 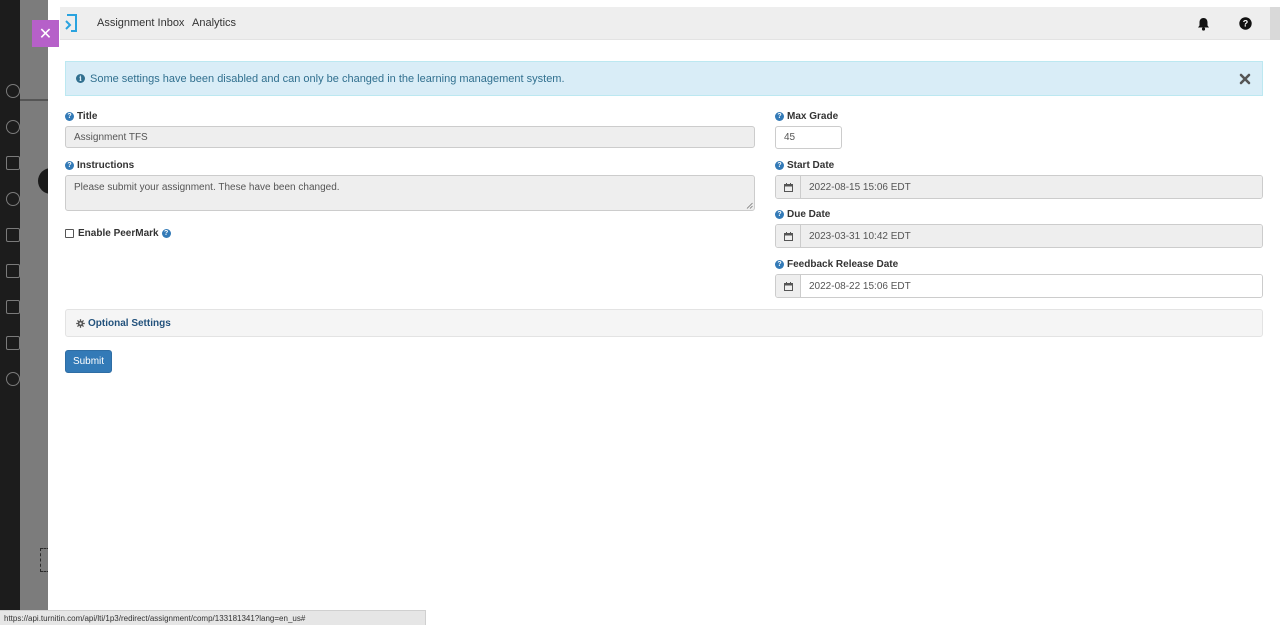 I want to click on notifications-button, so click(x=1203, y=23).